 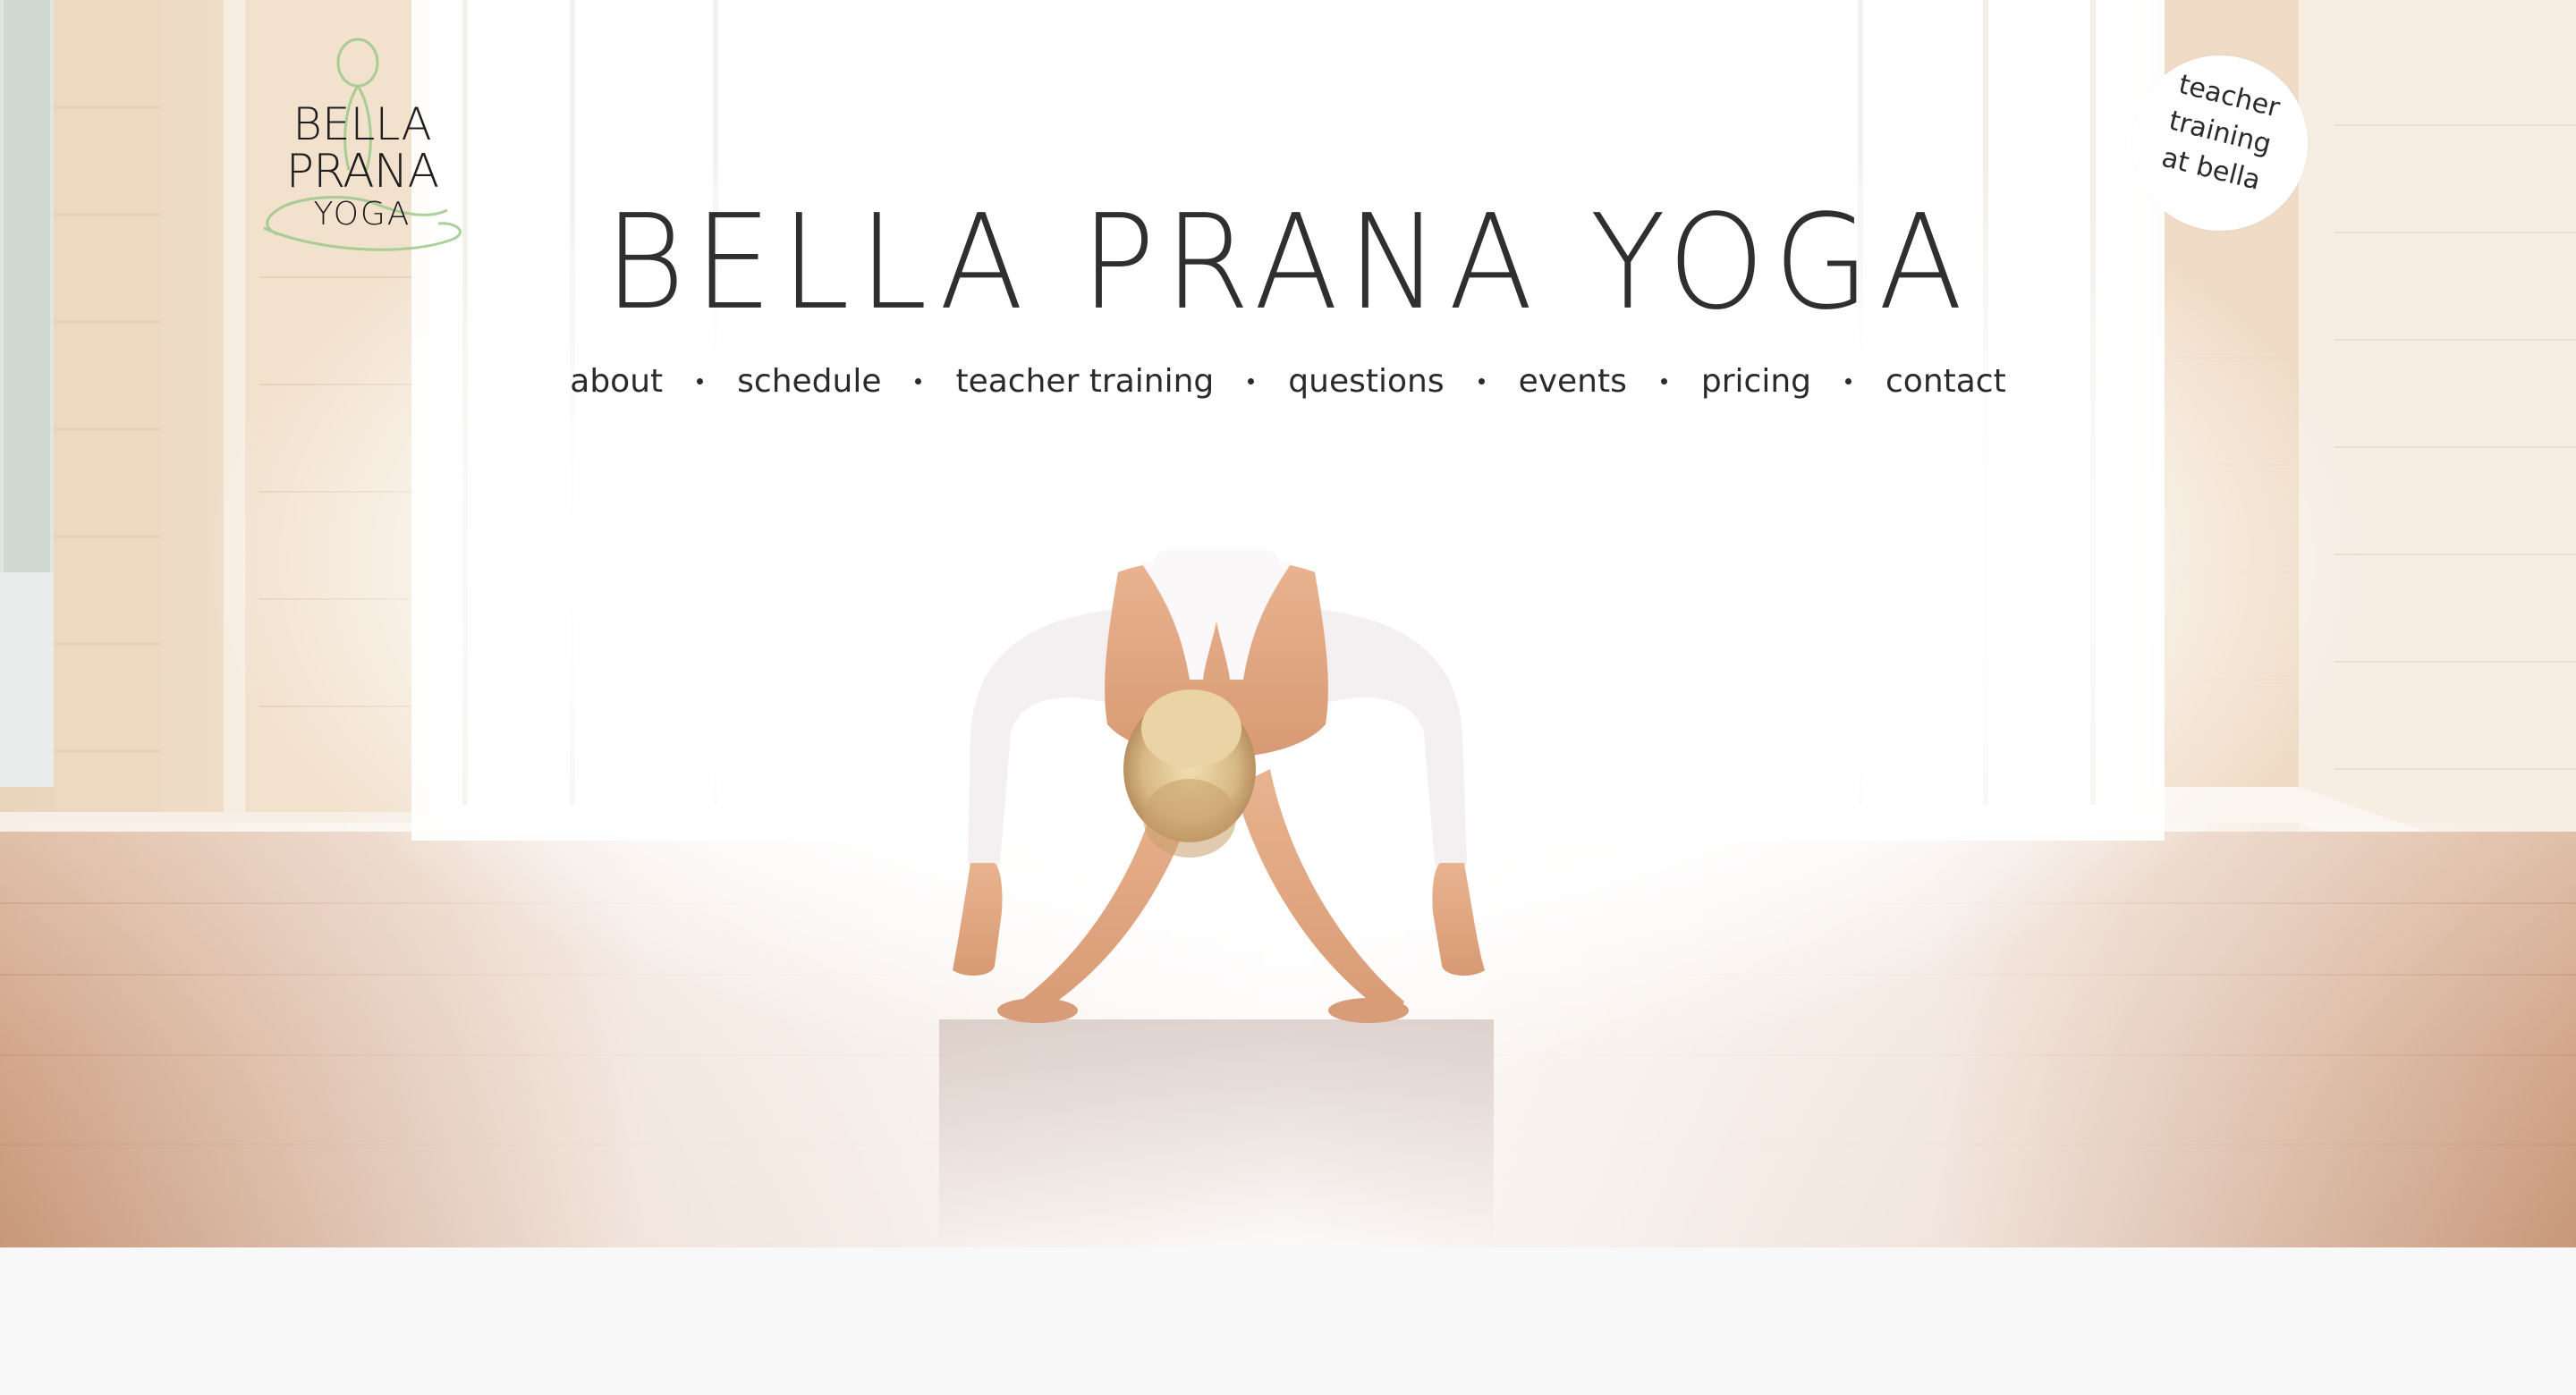 I want to click on nav-link-schedule: schedule, so click(x=809, y=381).